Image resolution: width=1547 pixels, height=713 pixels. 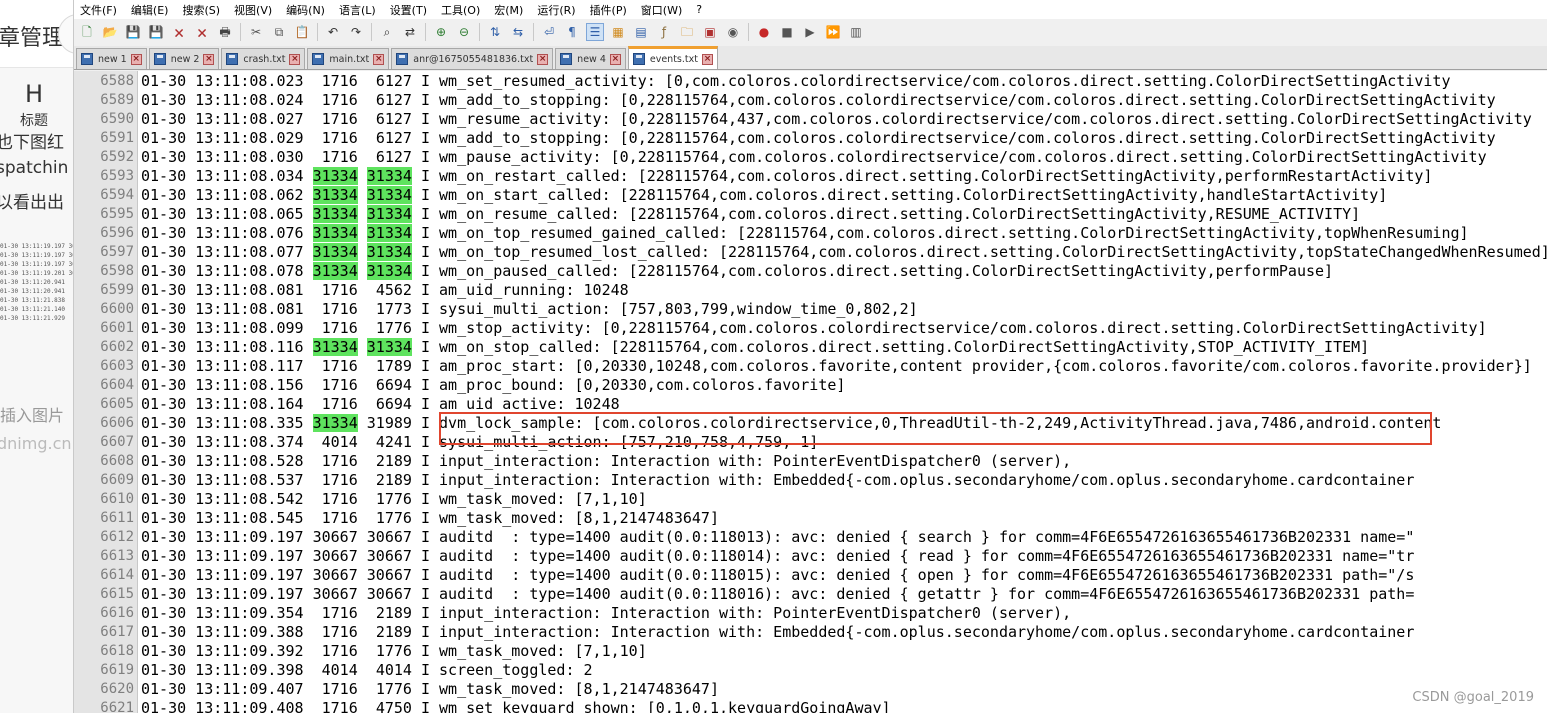 I want to click on menu-item: 运行(R), so click(x=556, y=10).